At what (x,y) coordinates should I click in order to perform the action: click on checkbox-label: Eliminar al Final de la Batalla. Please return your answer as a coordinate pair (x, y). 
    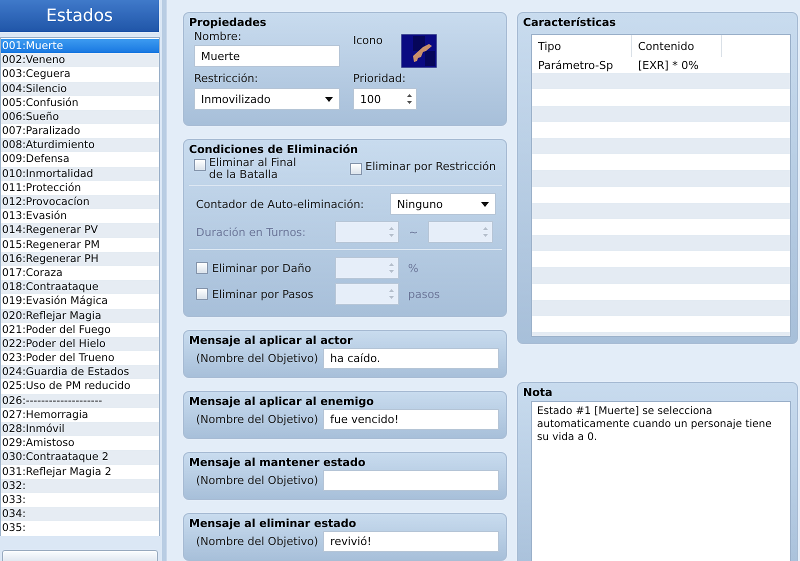
    Looking at the image, I should click on (253, 169).